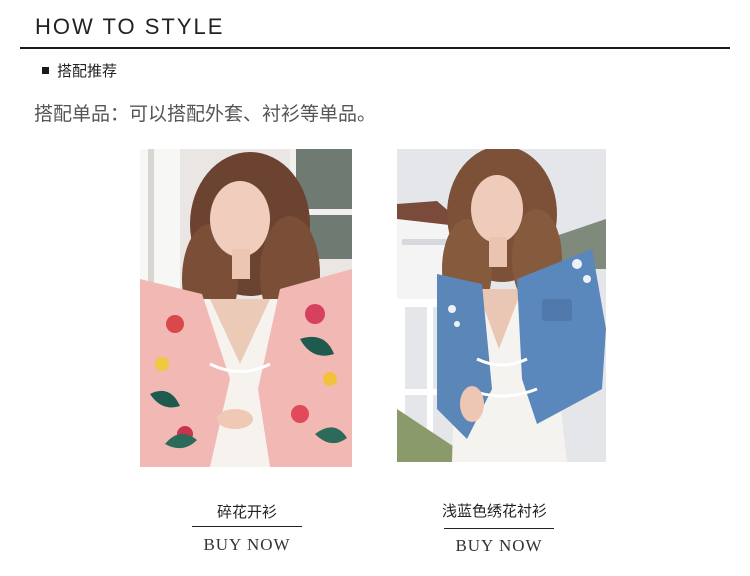  Describe the element at coordinates (45, 70) in the screenshot. I see `square-bullet-icon` at that location.